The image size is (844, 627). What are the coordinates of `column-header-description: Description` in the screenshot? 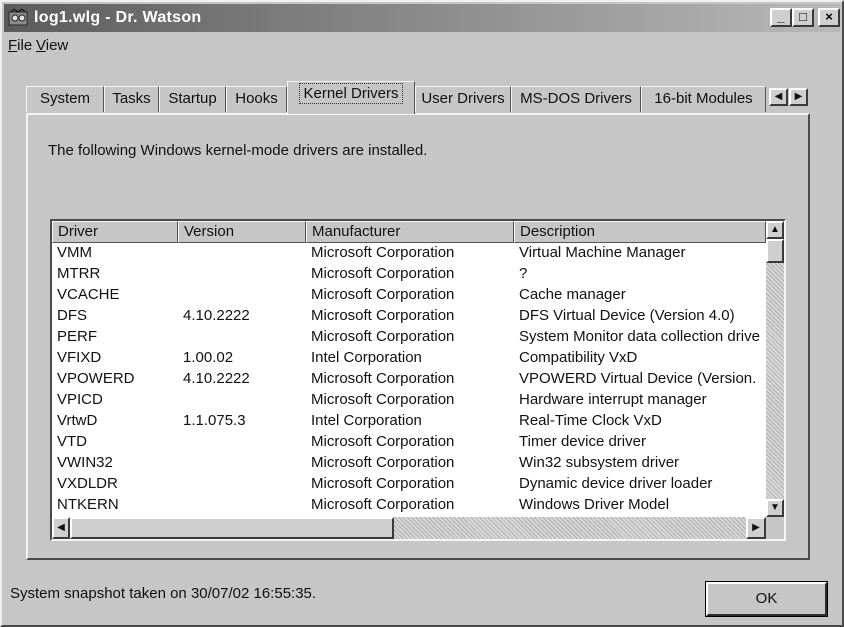 It's located at (640, 232).